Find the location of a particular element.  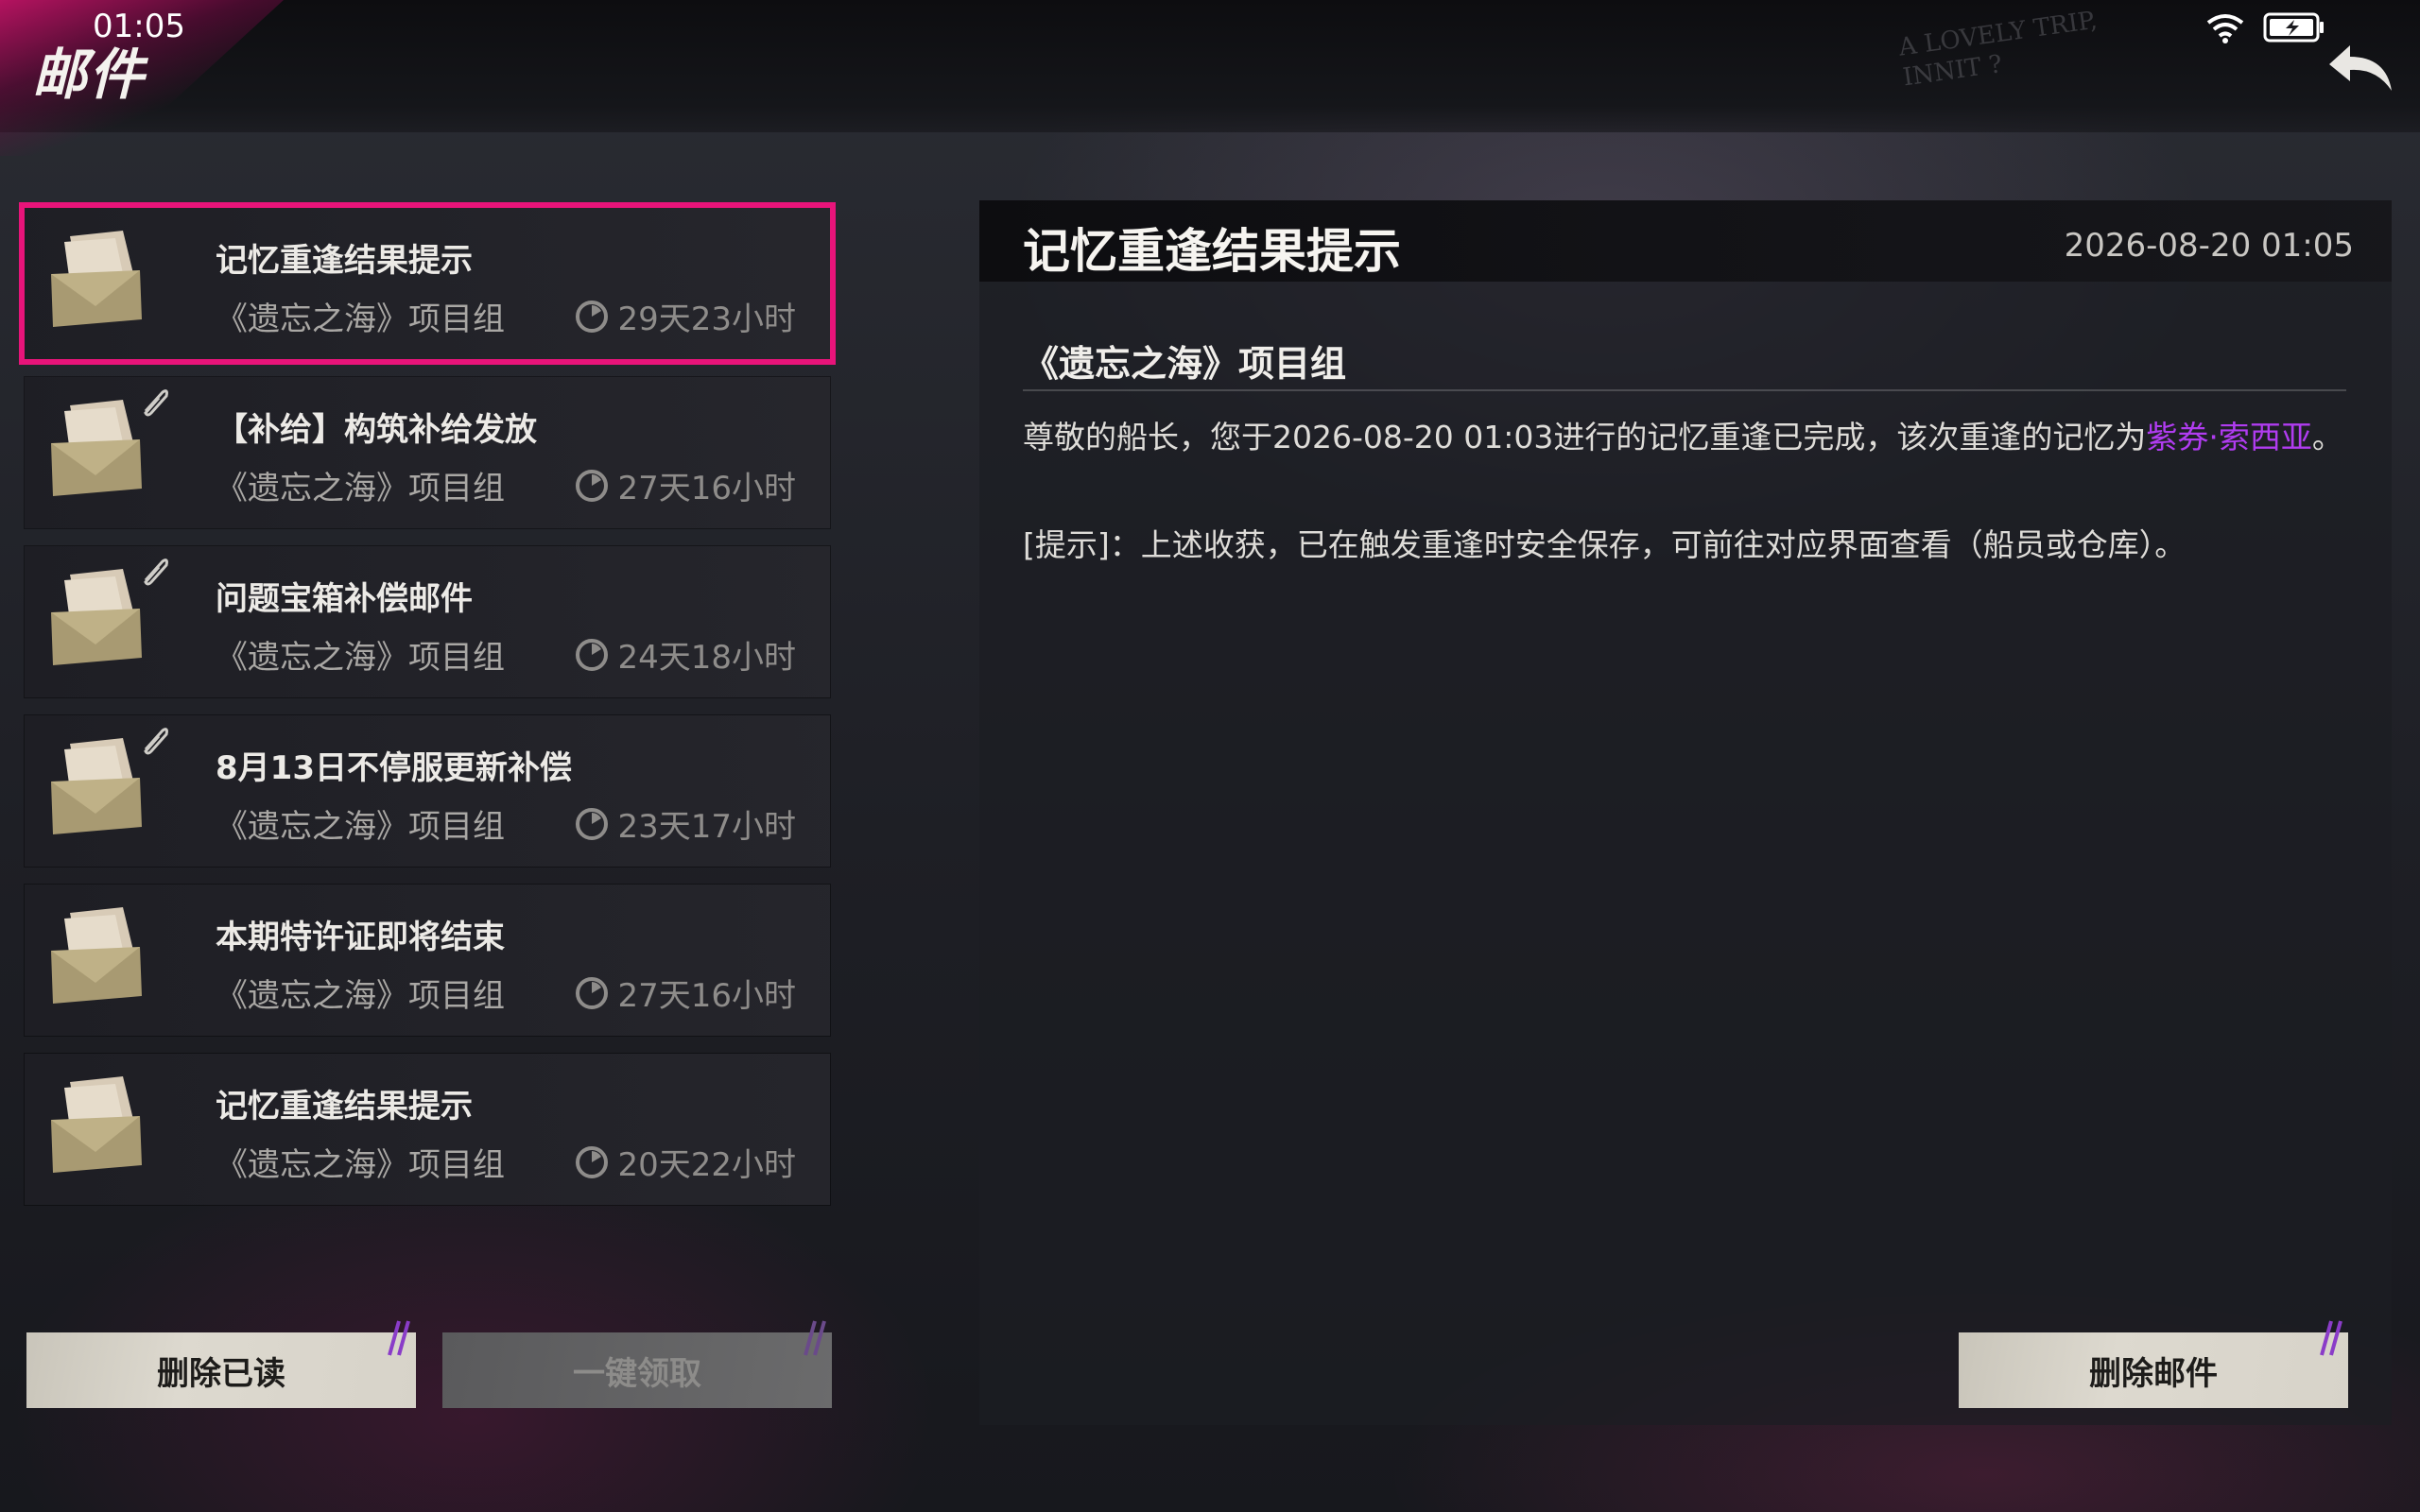

mail-subject: 8月13日不停服更新补偿 is located at coordinates (394, 768).